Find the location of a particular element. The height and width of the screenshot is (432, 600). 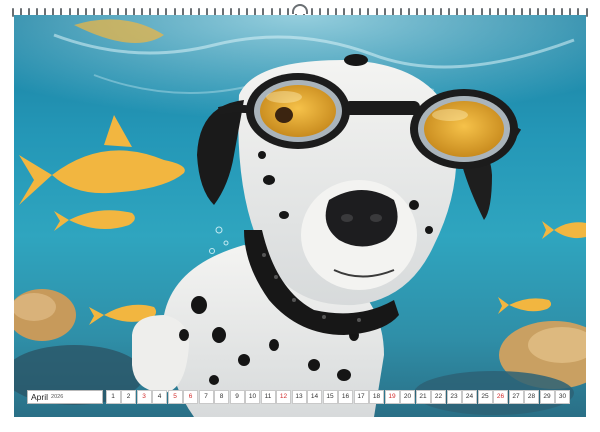

day-cell: 18 is located at coordinates (376, 397).